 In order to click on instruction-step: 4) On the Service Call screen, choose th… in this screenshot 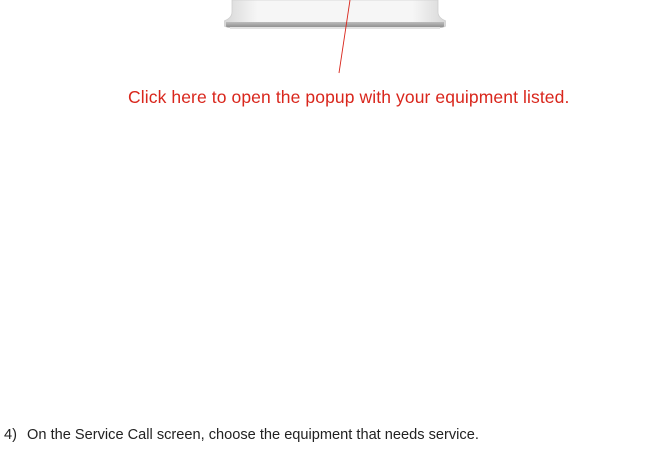, I will do `click(241, 435)`.